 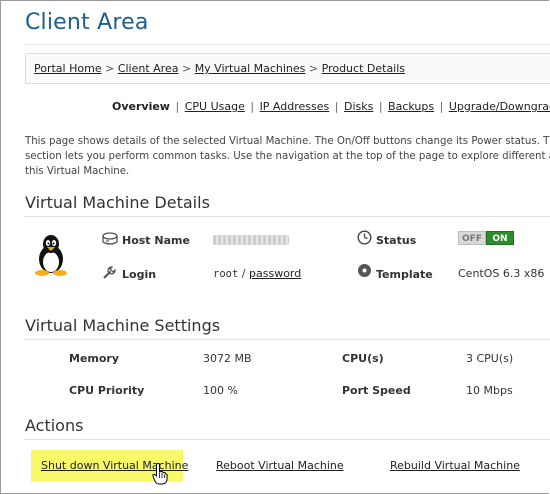 I want to click on port-speed-label: Port Speed, so click(x=376, y=390).